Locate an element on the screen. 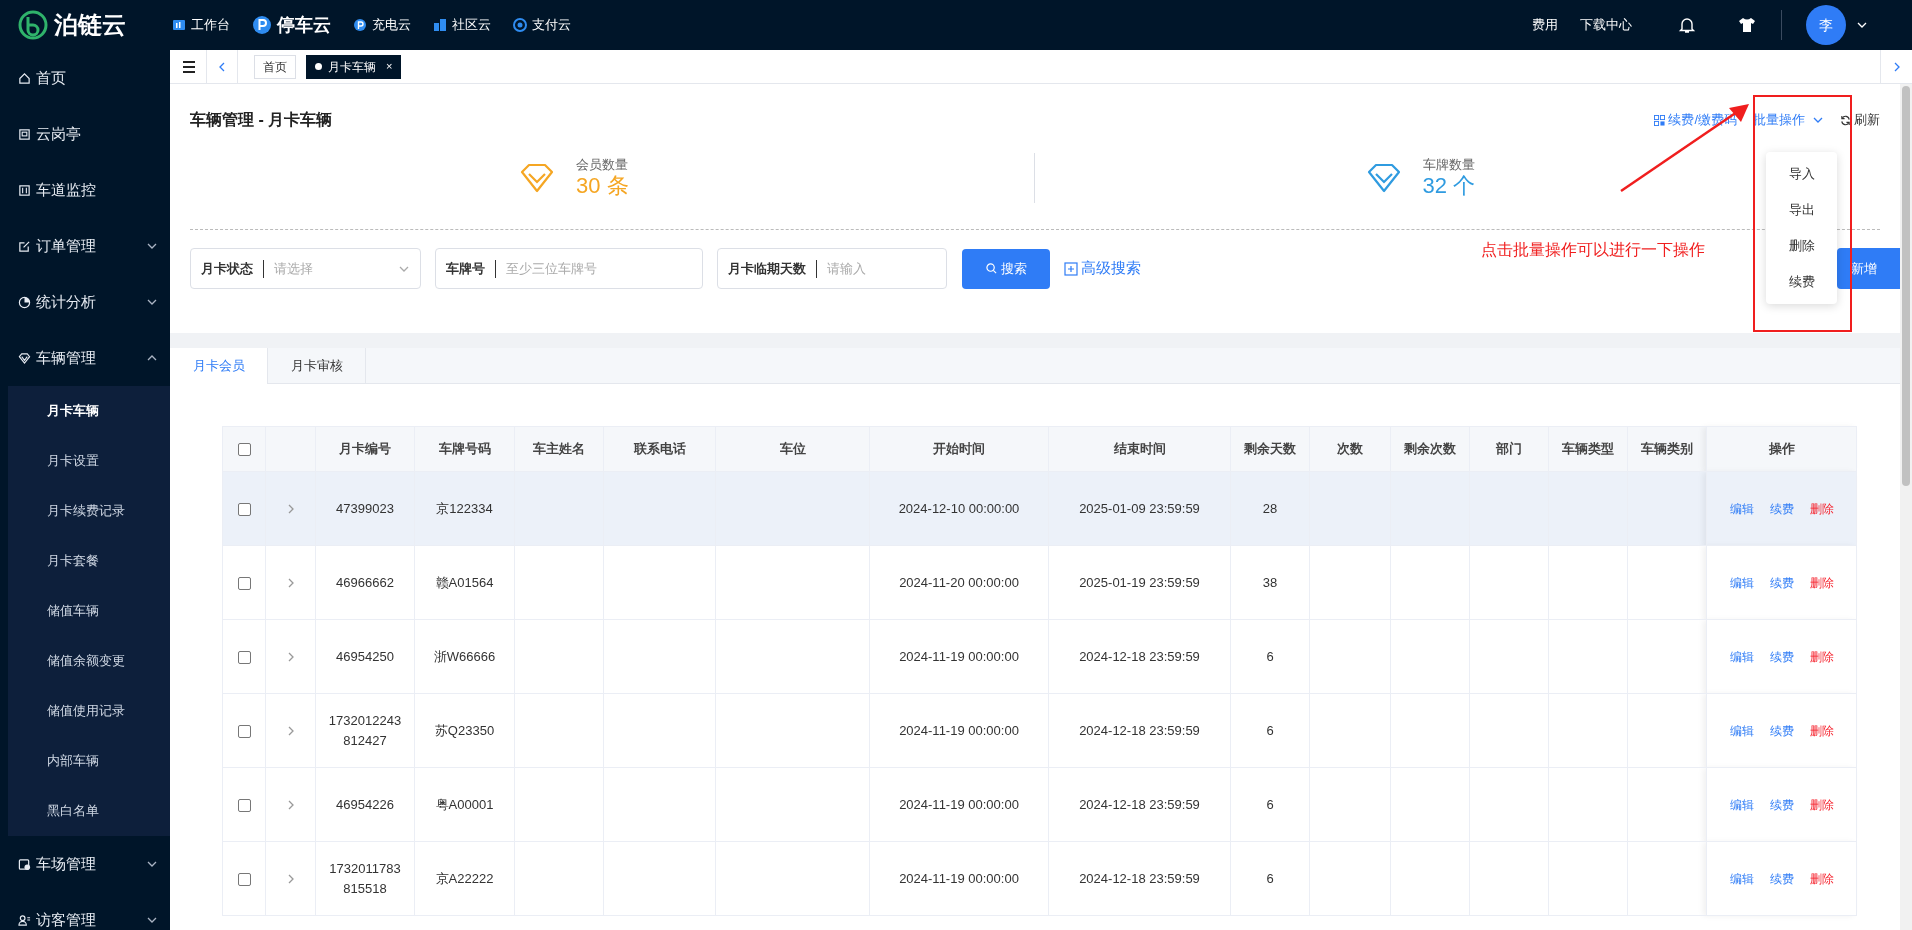 The image size is (1912, 930). nav-tab: 充电云 is located at coordinates (382, 25).